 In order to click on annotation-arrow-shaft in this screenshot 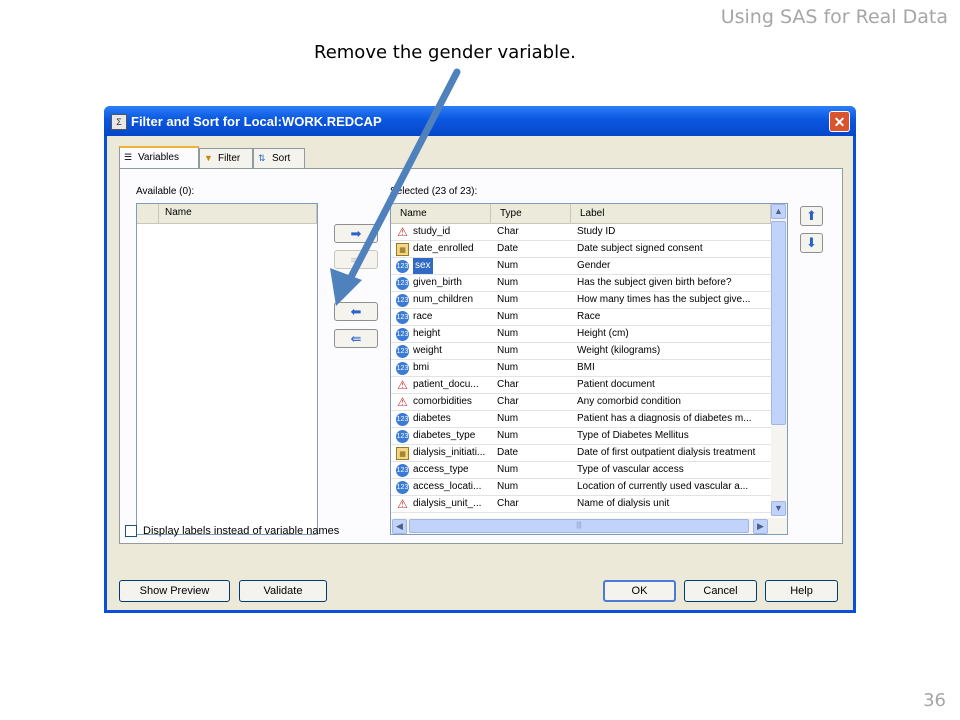, I will do `click(402, 177)`.